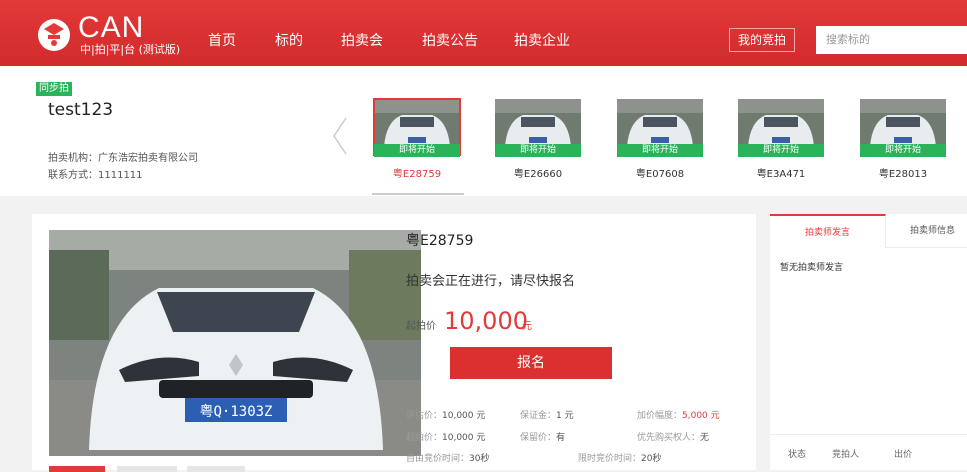 The width and height of the screenshot is (967, 472). Describe the element at coordinates (531, 363) in the screenshot. I see `register-button: 报名` at that location.